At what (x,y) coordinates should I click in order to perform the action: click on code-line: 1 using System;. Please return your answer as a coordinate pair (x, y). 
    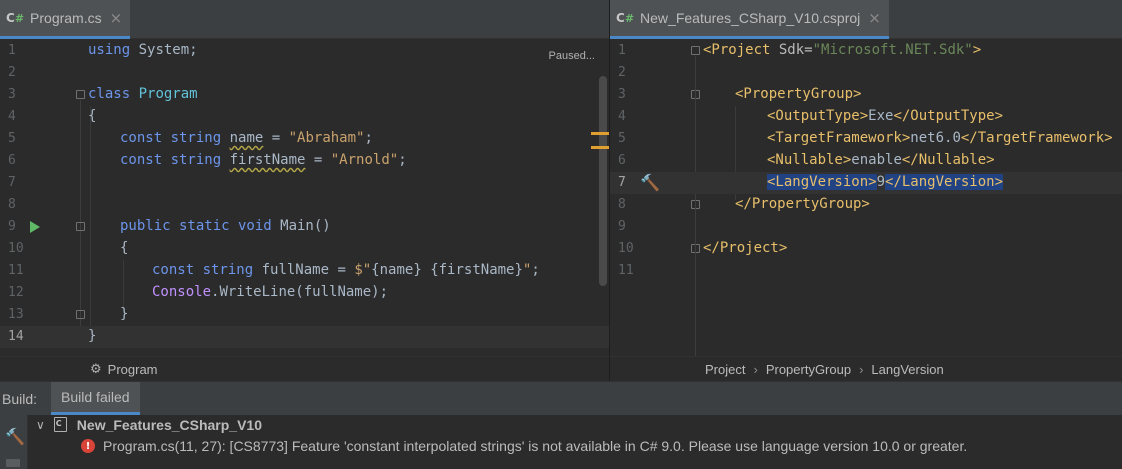
    Looking at the image, I should click on (103, 50).